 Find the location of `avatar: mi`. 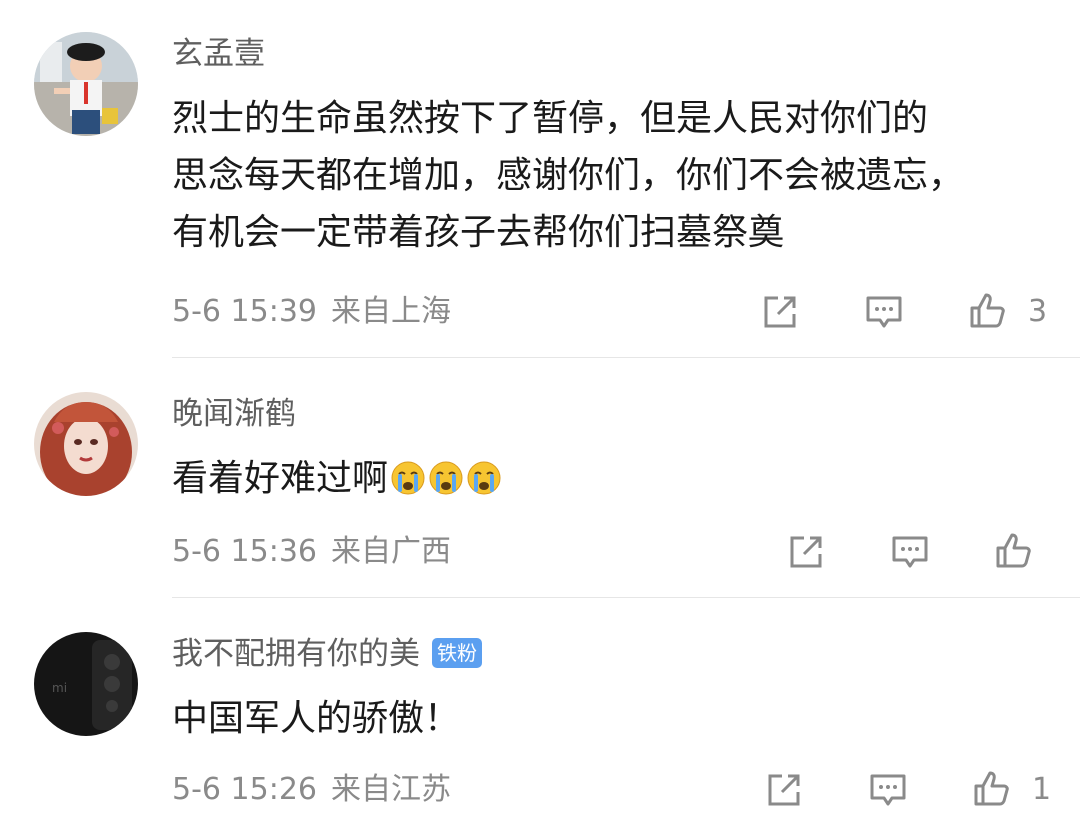

avatar: mi is located at coordinates (86, 684).